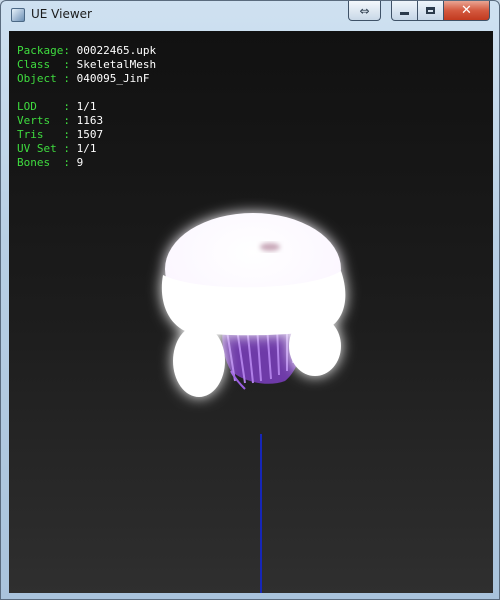  I want to click on close-icon: ✕, so click(466, 10).